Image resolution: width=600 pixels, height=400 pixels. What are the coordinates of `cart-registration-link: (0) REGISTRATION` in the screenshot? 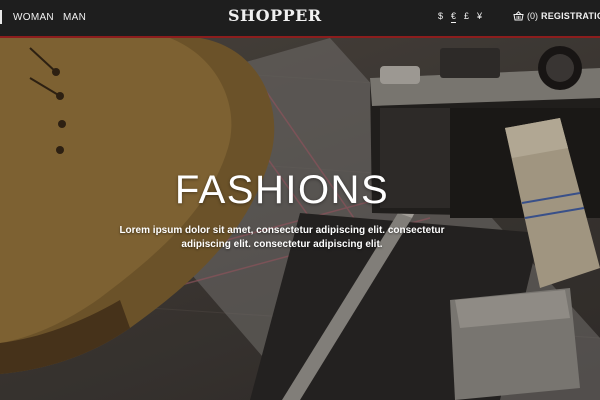 It's located at (556, 16).